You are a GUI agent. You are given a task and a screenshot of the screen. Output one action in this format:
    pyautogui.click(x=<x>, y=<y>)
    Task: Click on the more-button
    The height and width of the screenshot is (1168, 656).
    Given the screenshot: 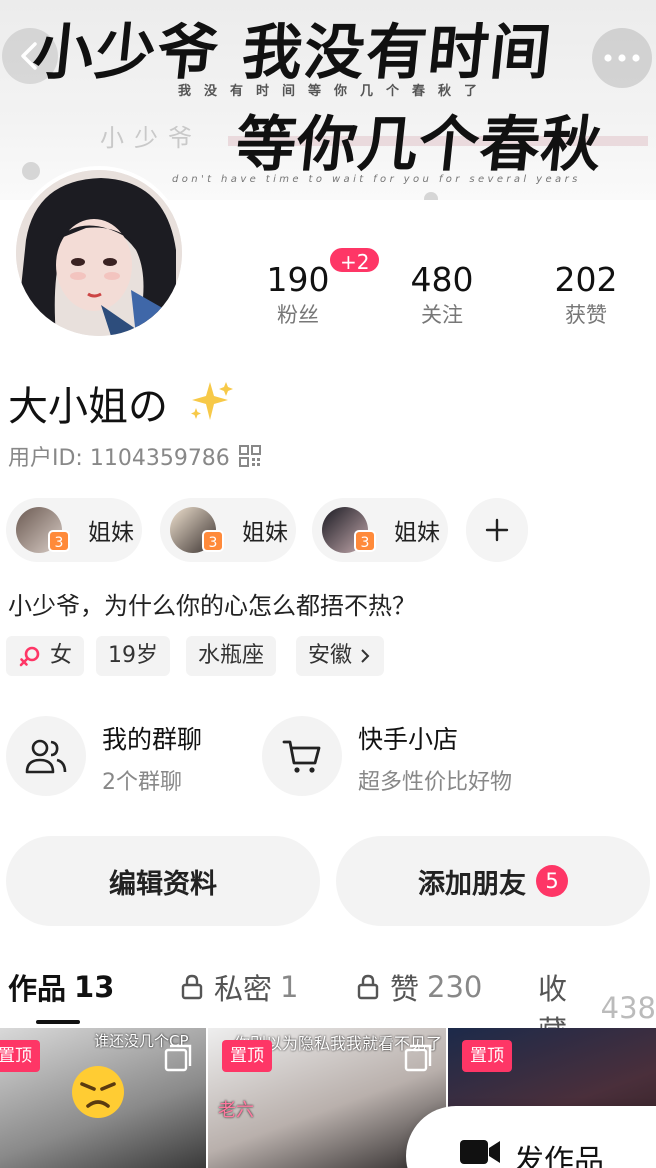 What is the action you would take?
    pyautogui.click(x=622, y=58)
    